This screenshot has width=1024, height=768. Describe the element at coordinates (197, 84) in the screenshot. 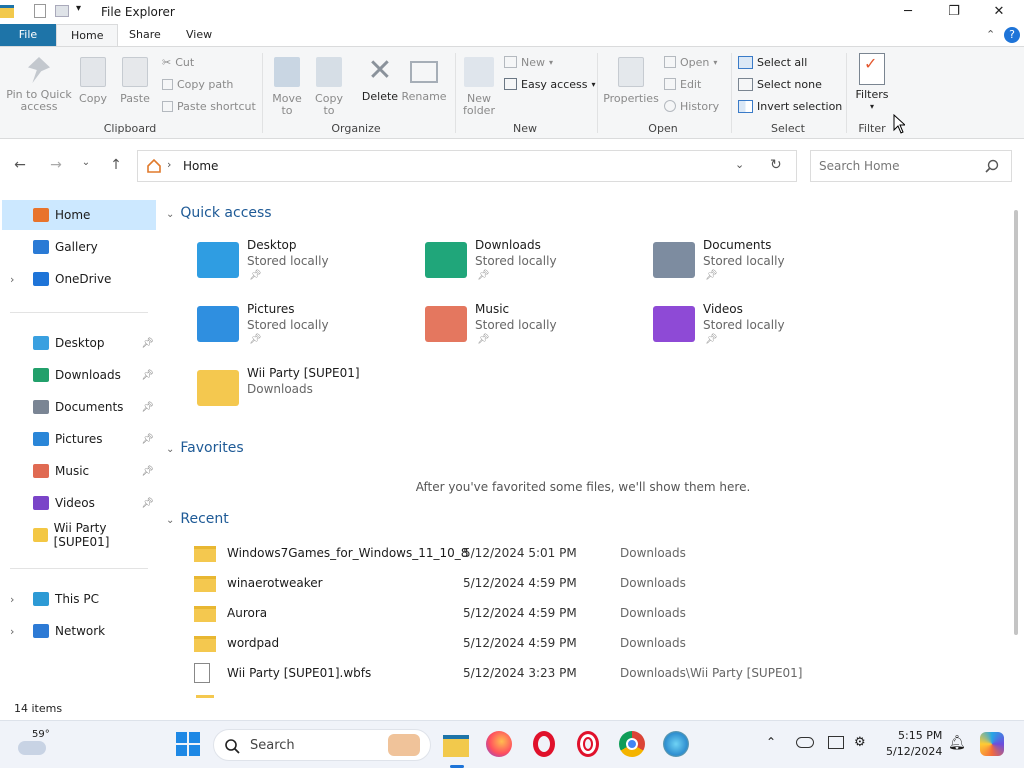

I see `copy-path-button: Copy path` at that location.